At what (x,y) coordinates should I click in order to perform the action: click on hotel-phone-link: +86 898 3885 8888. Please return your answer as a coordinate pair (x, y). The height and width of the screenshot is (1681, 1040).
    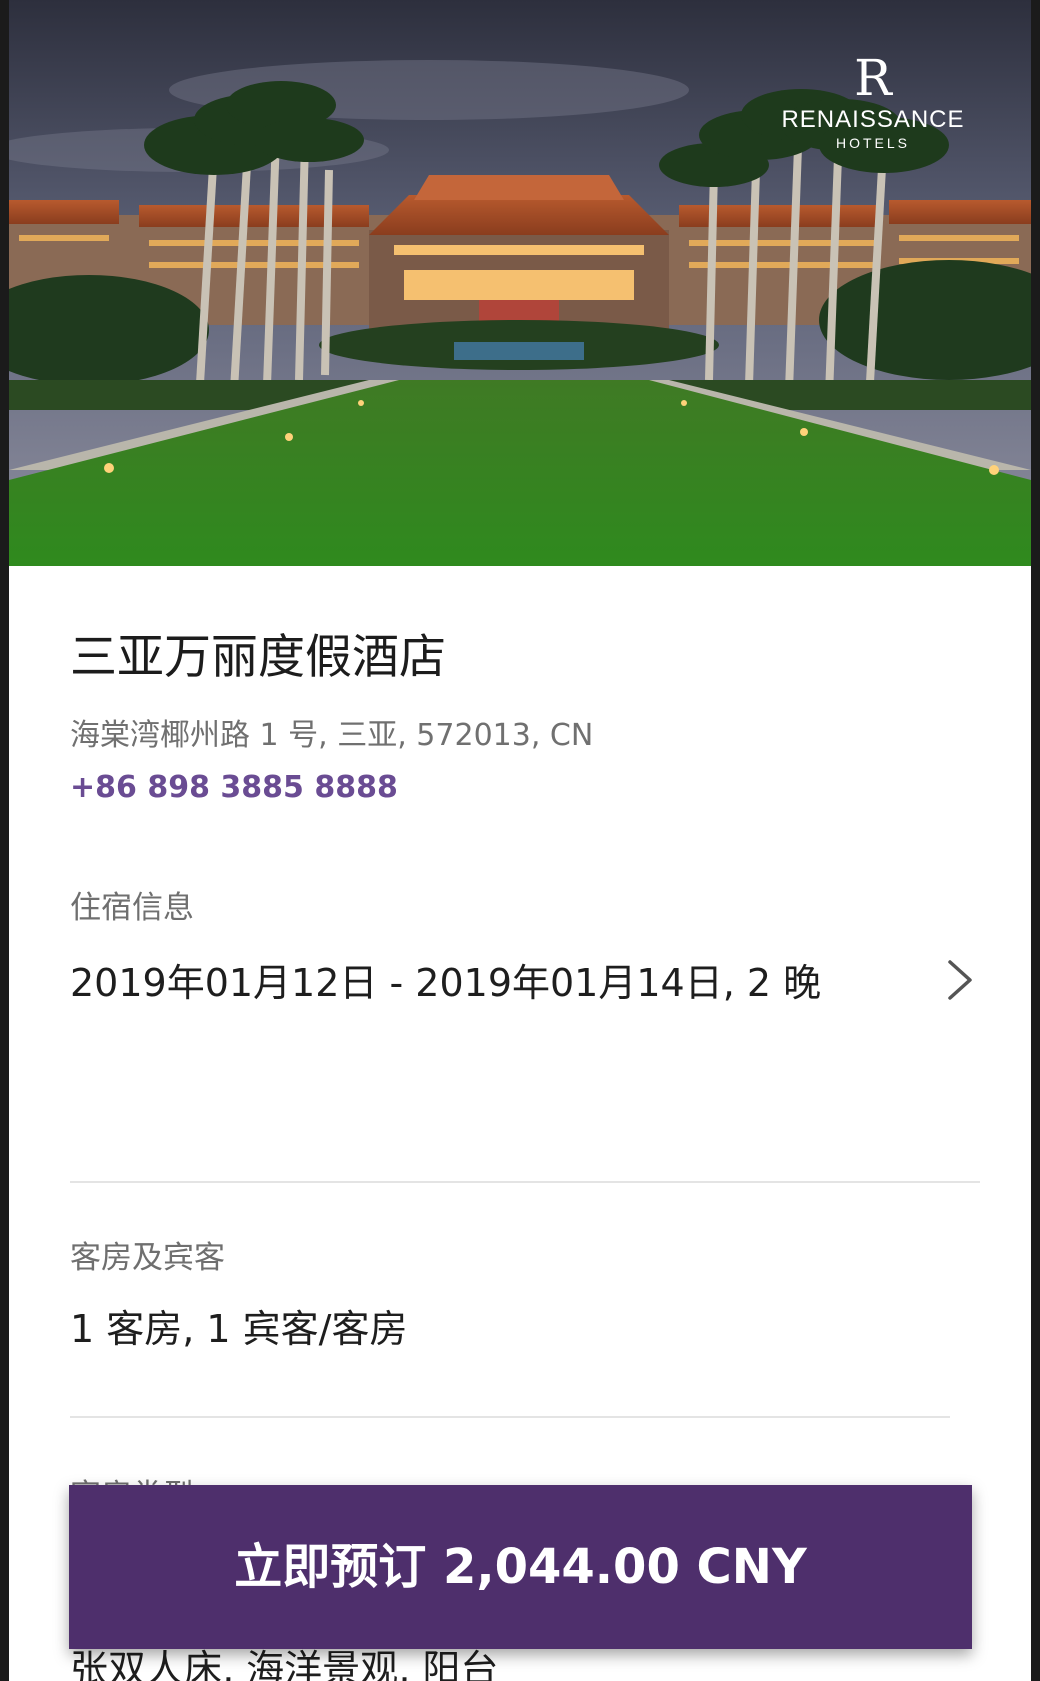
    Looking at the image, I should click on (234, 788).